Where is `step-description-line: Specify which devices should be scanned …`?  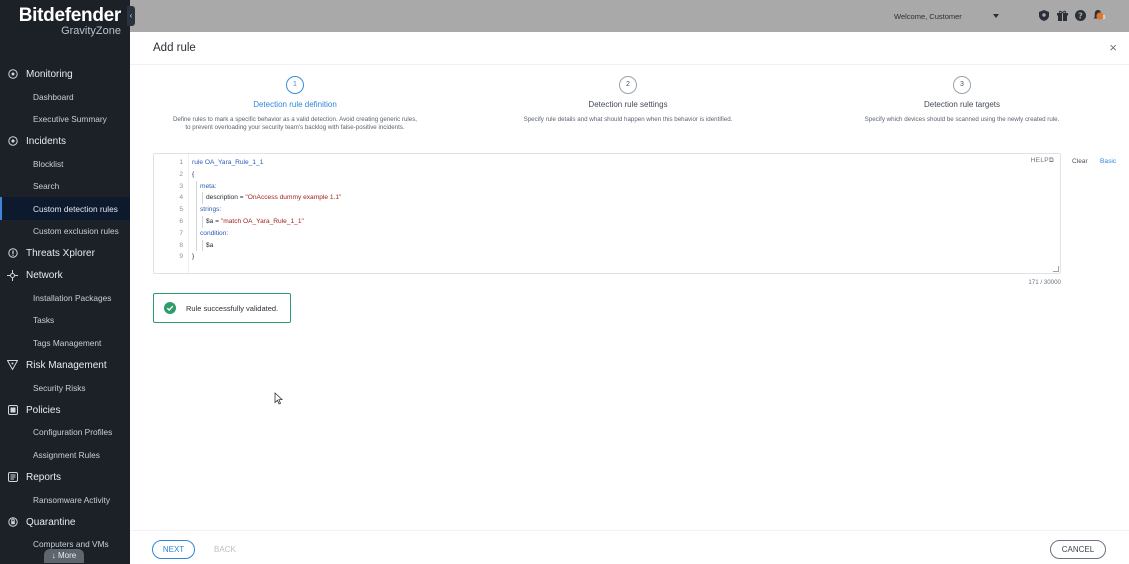 step-description-line: Specify which devices should be scanned … is located at coordinates (962, 119).